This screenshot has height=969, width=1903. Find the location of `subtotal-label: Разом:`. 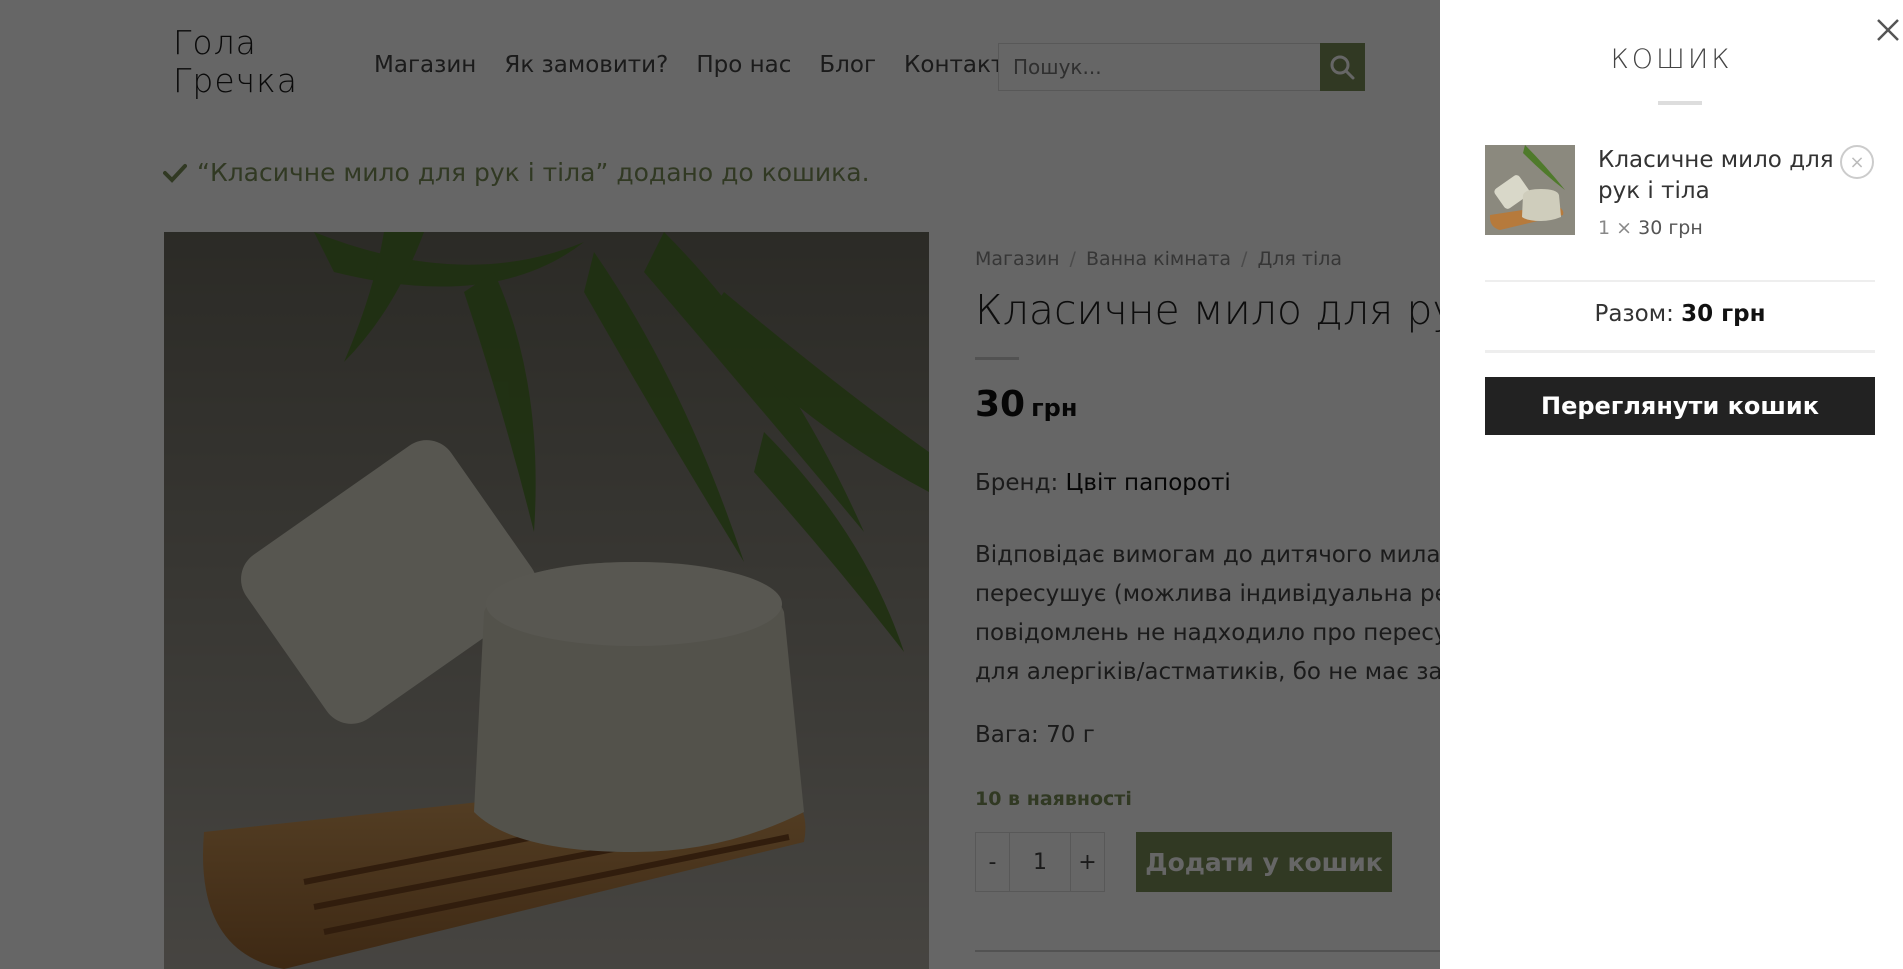

subtotal-label: Разом: is located at coordinates (1634, 314).